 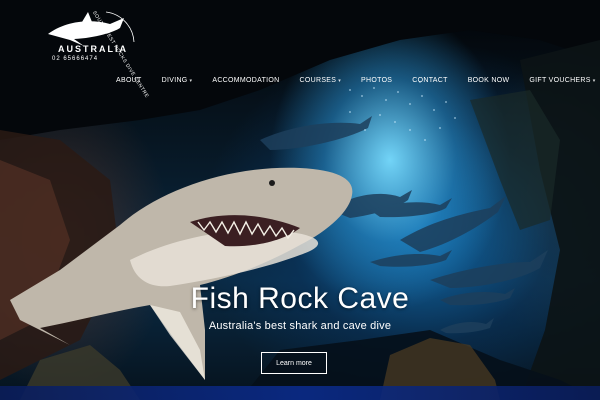 I want to click on nav-item-label: ABOUT, so click(x=129, y=80).